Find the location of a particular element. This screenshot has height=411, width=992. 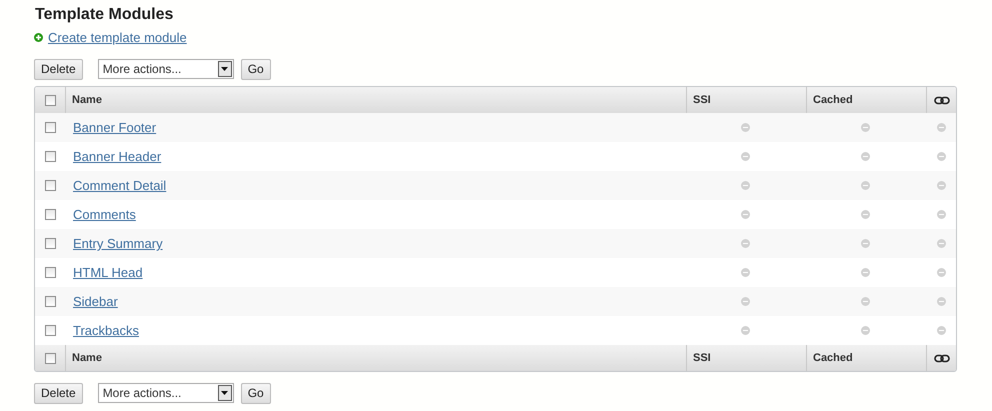

module-link: HTML Head is located at coordinates (108, 272).